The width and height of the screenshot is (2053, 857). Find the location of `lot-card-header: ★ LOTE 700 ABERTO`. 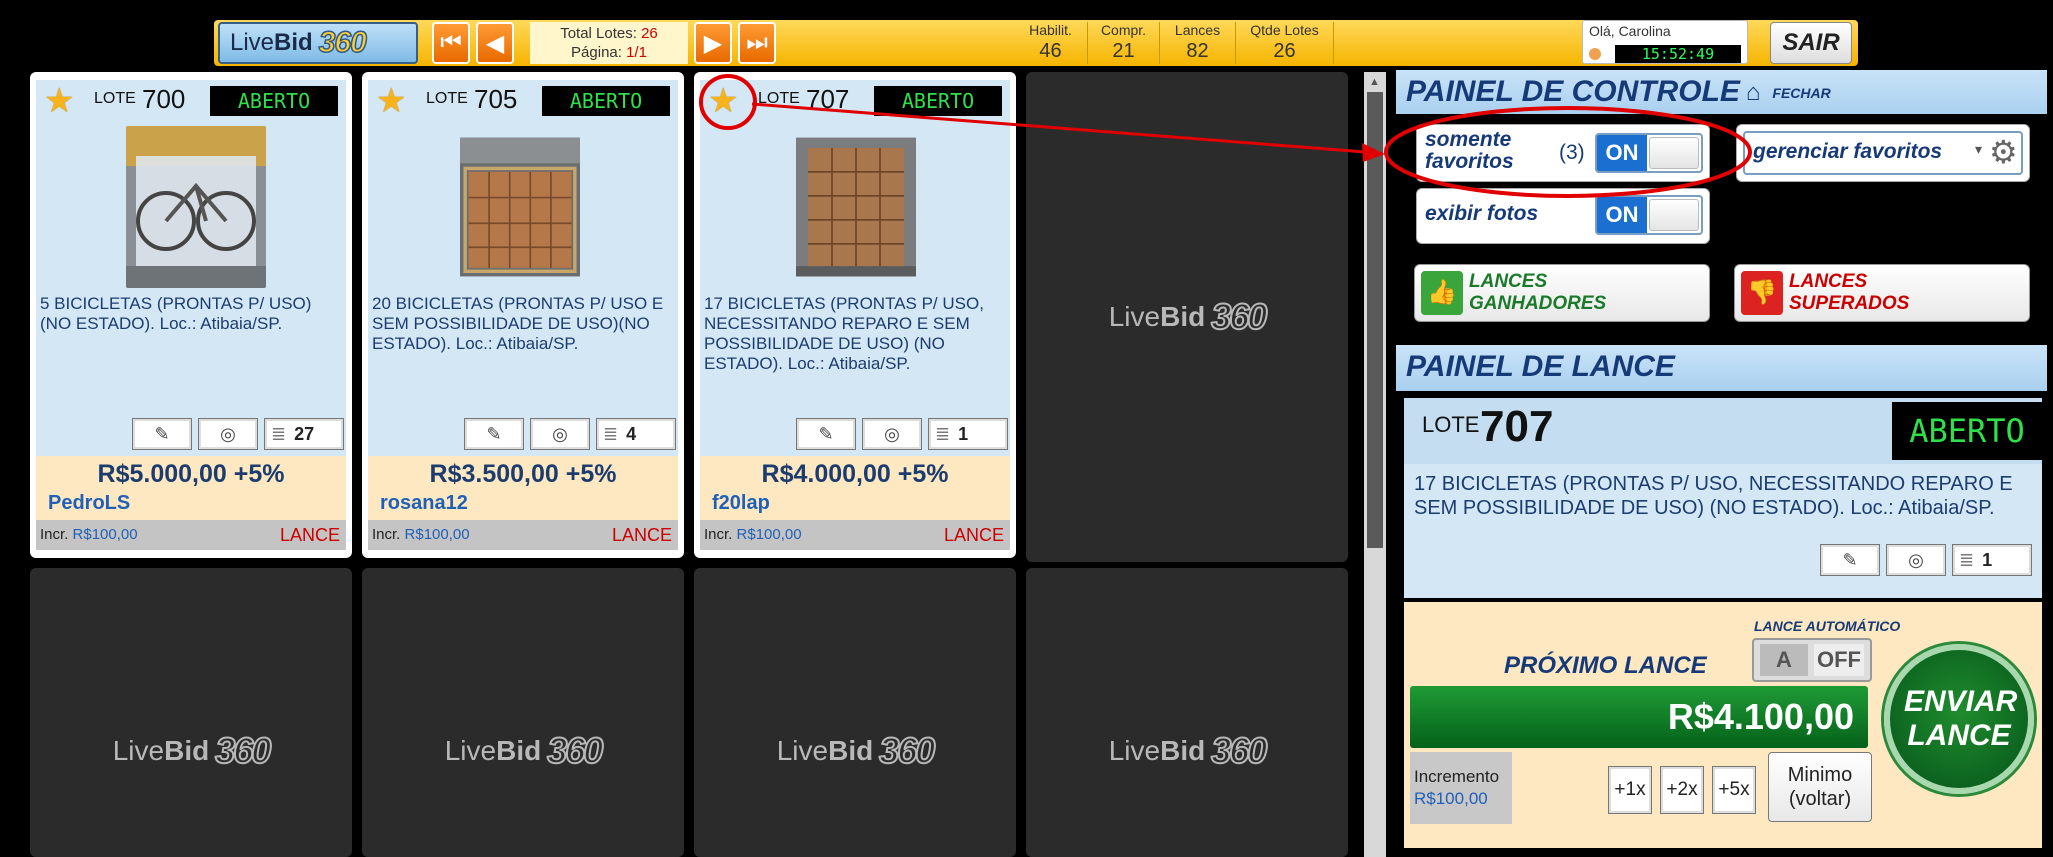

lot-card-header: ★ LOTE 700 ABERTO is located at coordinates (191, 100).